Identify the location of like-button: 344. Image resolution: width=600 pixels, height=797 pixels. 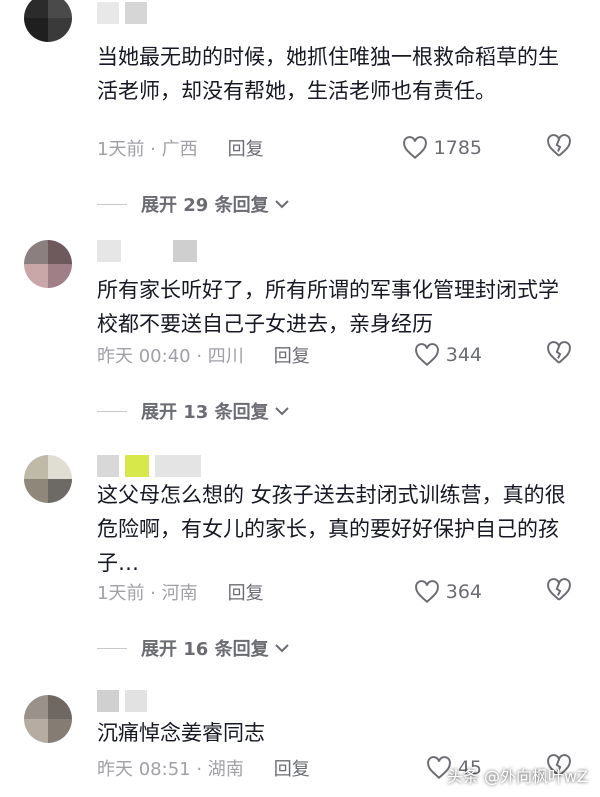
(448, 355).